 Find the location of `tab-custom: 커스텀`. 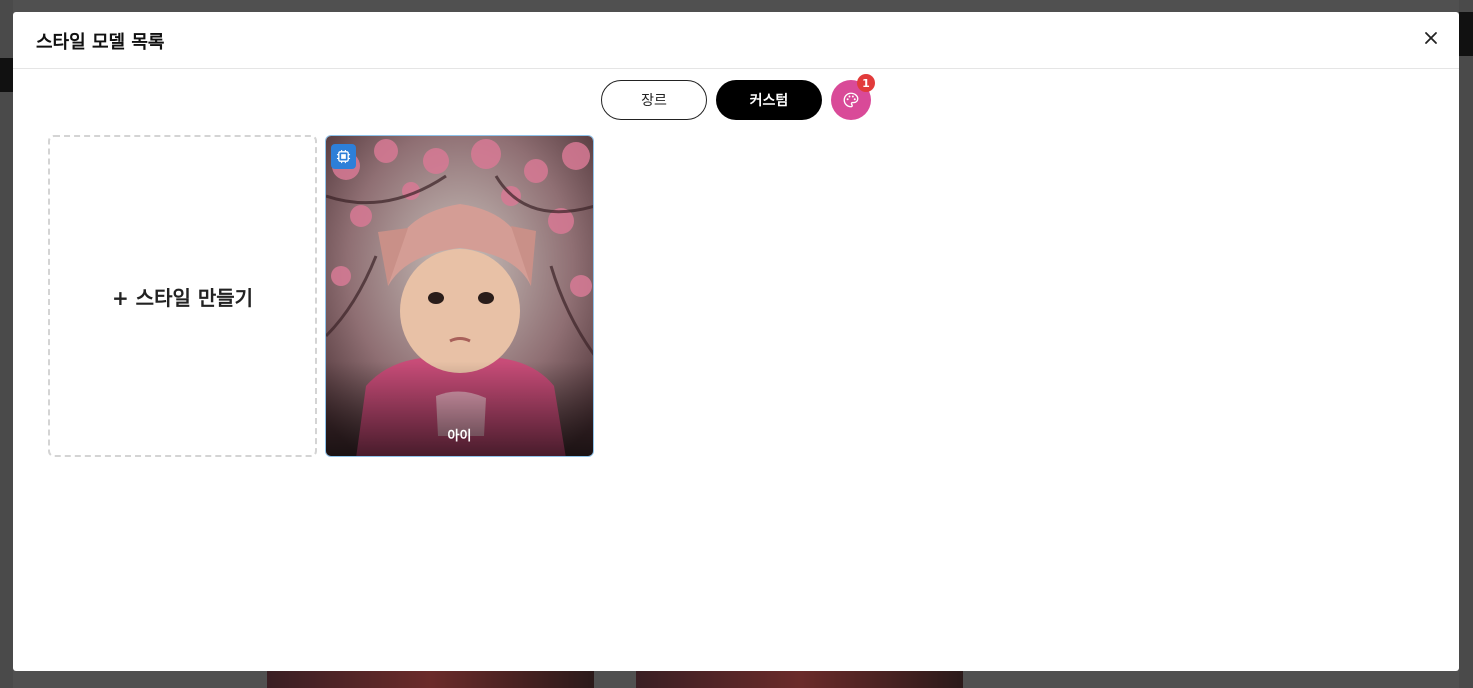

tab-custom: 커스텀 is located at coordinates (769, 100).